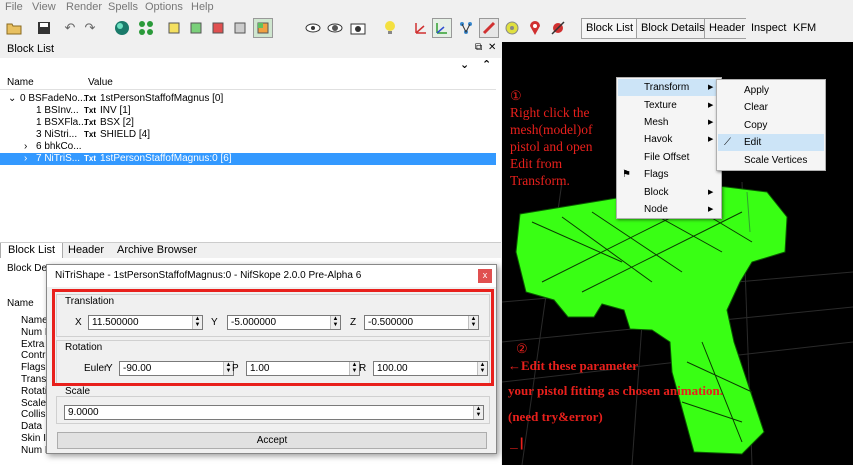 The height and width of the screenshot is (465, 853). Describe the element at coordinates (44, 28) in the screenshot. I see `save-icon` at that location.